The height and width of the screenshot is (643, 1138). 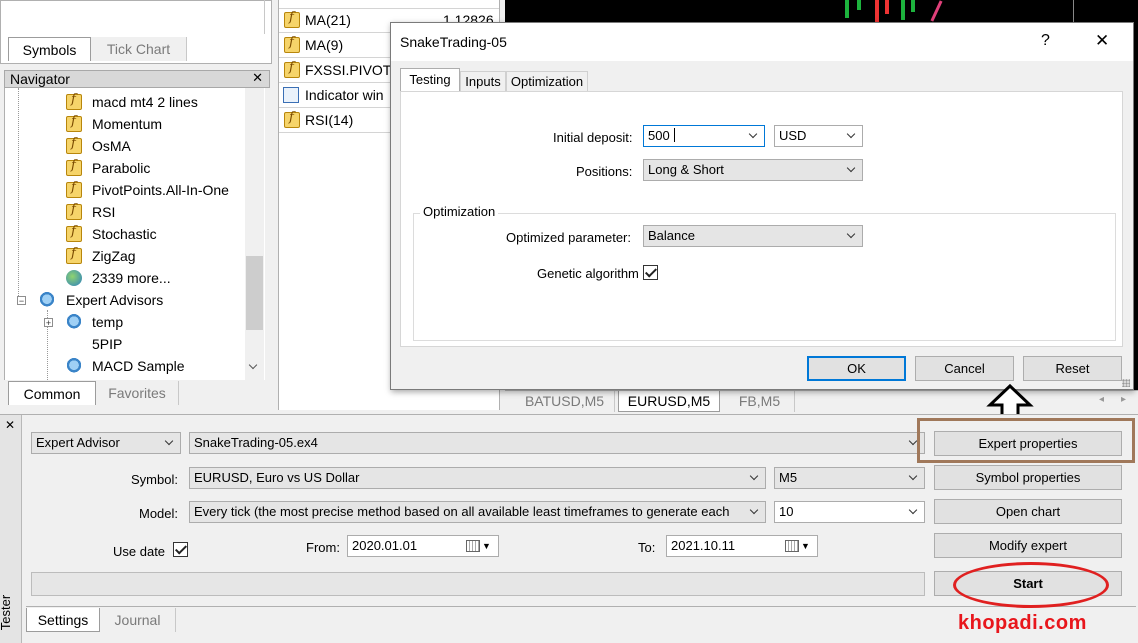 What do you see at coordinates (139, 49) in the screenshot?
I see `tab-tick-chart: Tick Chart` at bounding box center [139, 49].